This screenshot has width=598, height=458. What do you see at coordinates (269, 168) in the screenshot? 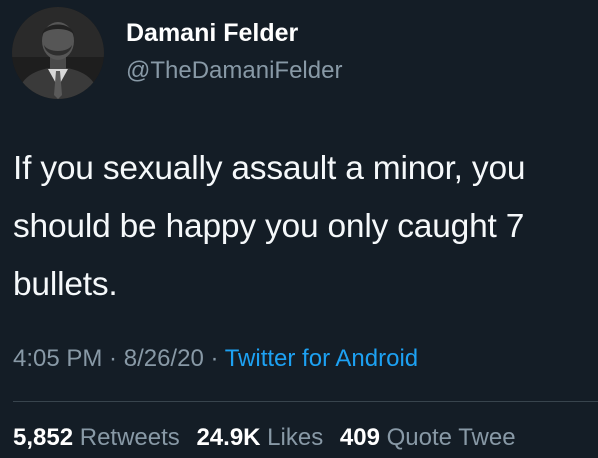
I see `tweet-text-line: If you sexually assault a minor, you` at bounding box center [269, 168].